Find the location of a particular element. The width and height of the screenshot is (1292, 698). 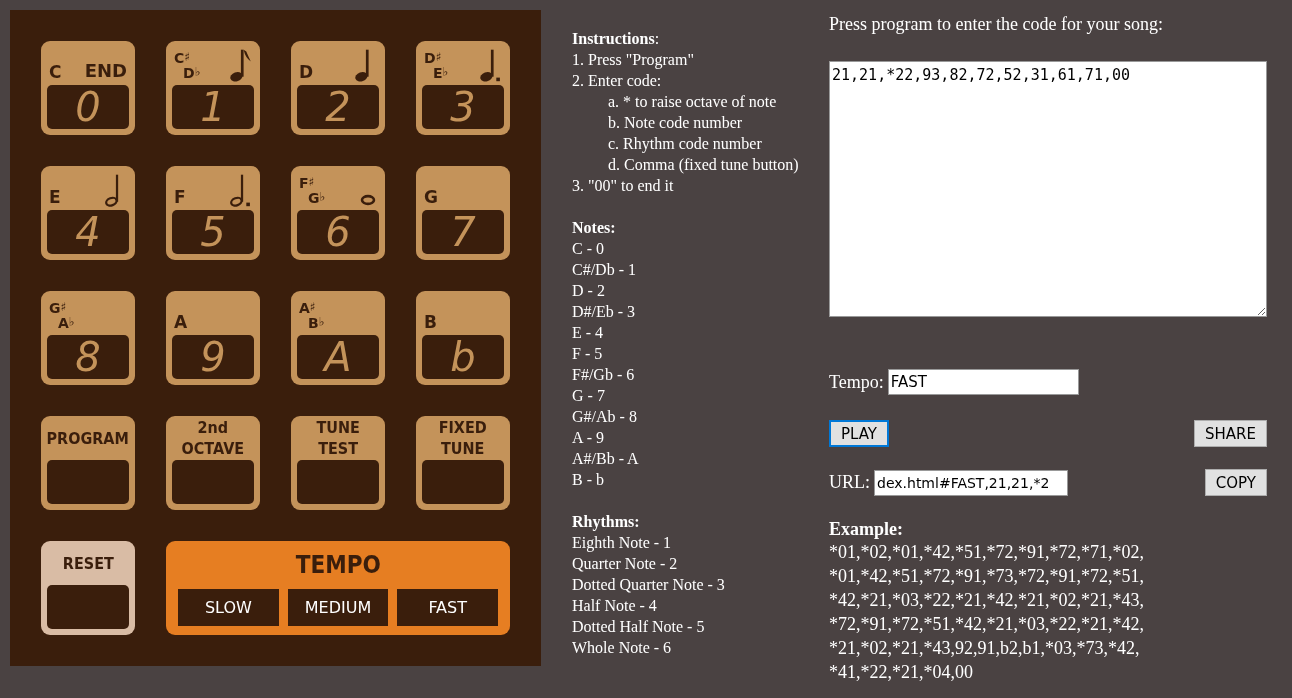

keypad-key: PROGRAM is located at coordinates (88, 463).